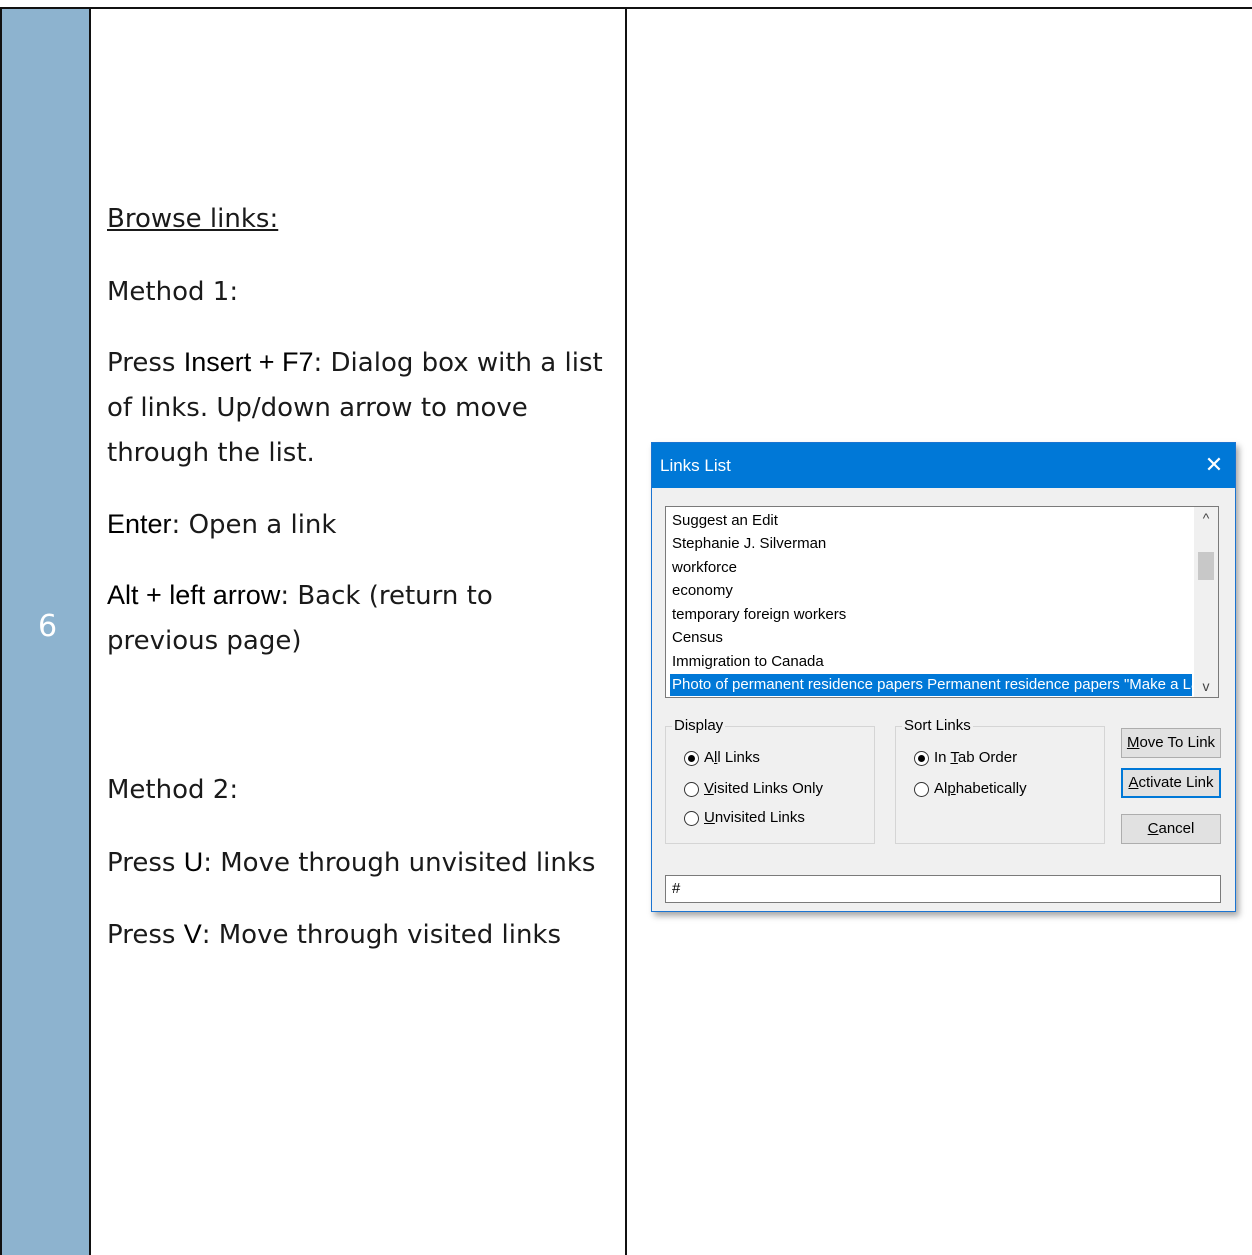 The width and height of the screenshot is (1252, 1255). What do you see at coordinates (1206, 518) in the screenshot?
I see `chevron-up-icon: ^` at bounding box center [1206, 518].